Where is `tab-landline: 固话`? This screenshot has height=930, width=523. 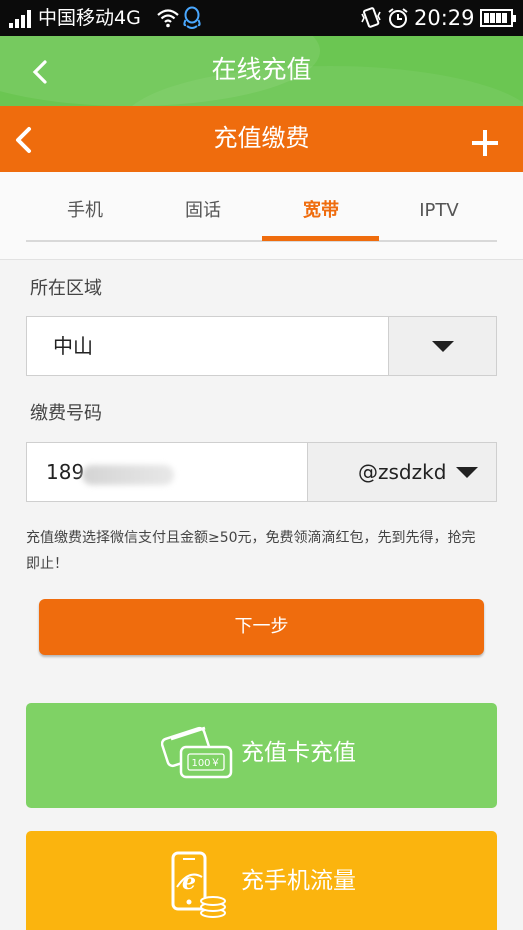
tab-landline: 固话 is located at coordinates (203, 211).